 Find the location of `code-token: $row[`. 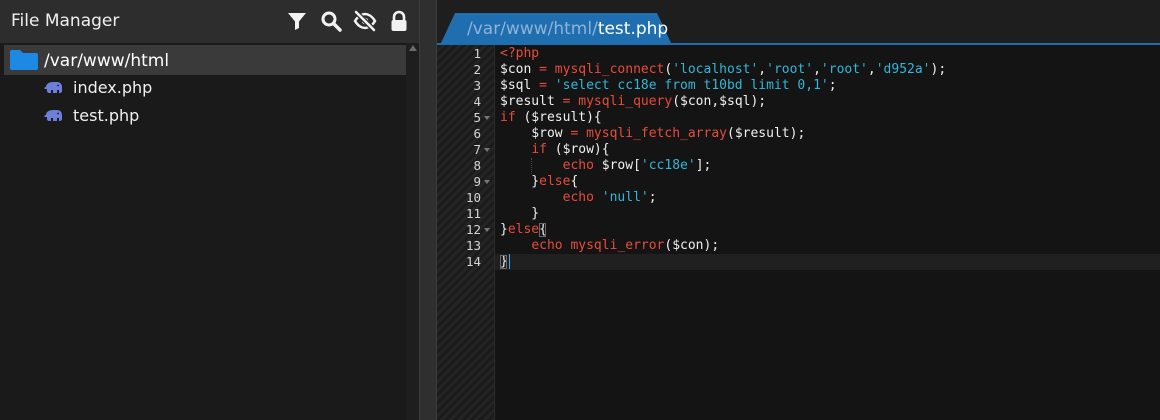

code-token: $row[ is located at coordinates (617, 165).